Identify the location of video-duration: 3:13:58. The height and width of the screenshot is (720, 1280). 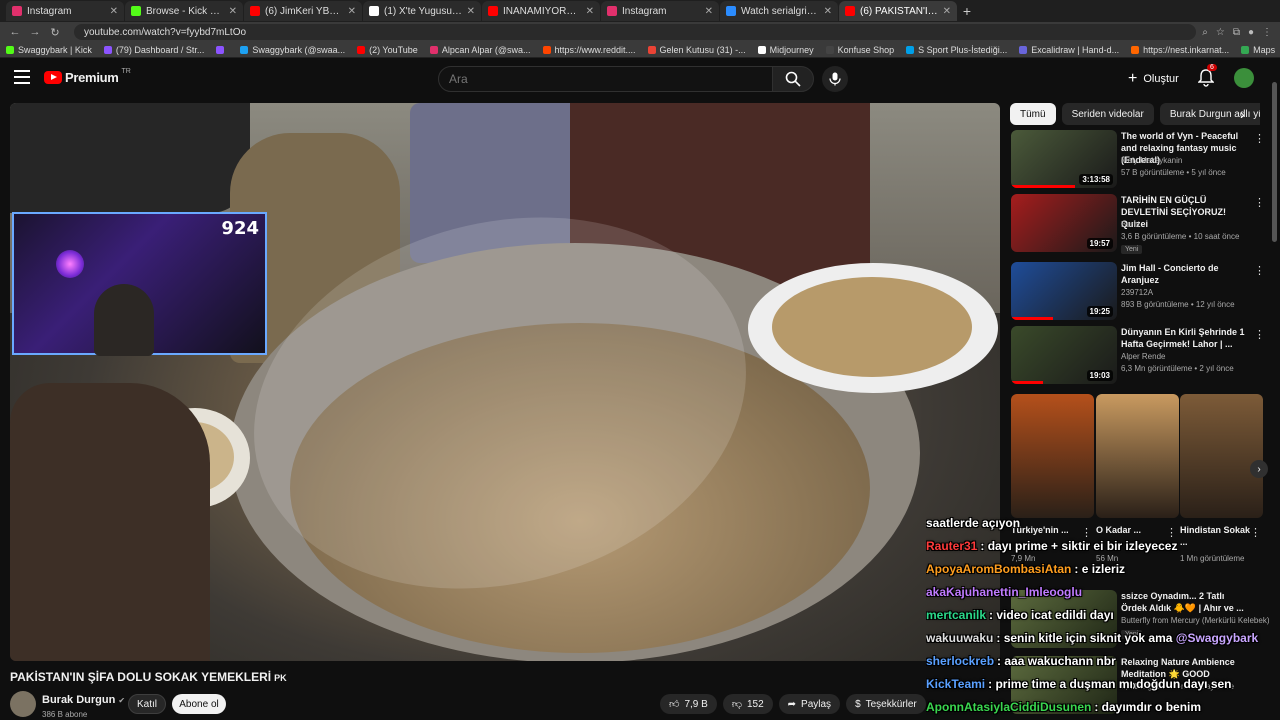
(1096, 179).